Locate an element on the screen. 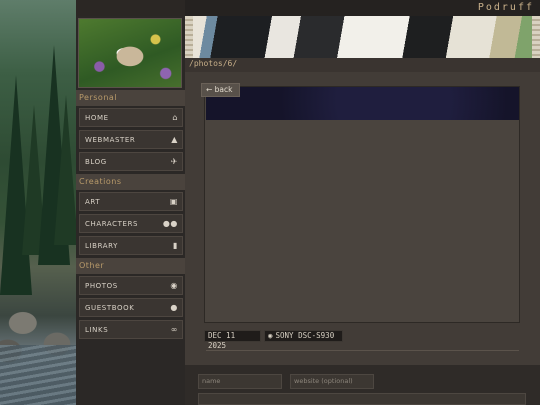 This screenshot has height=405, width=540. image-icon: ▣ is located at coordinates (173, 201).